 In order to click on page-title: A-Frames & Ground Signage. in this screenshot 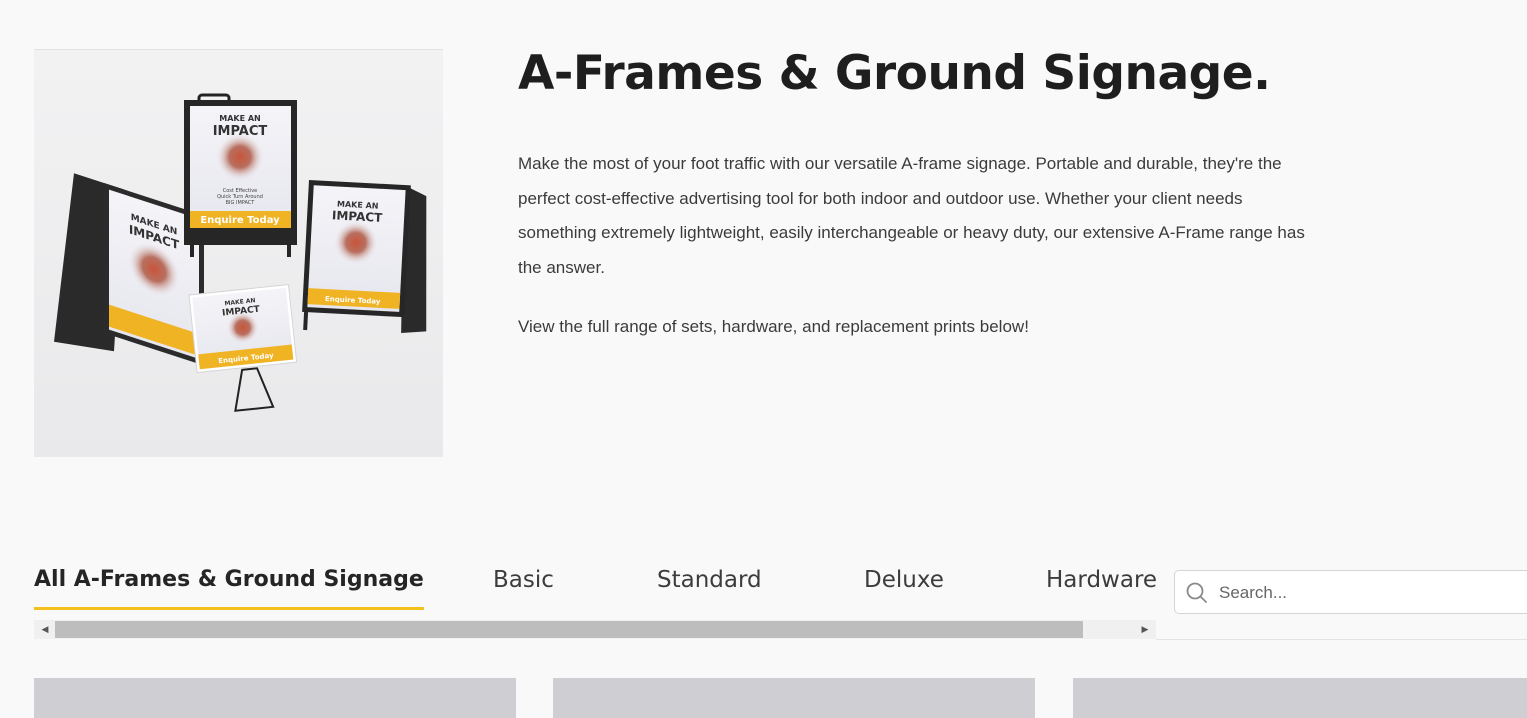, I will do `click(894, 73)`.